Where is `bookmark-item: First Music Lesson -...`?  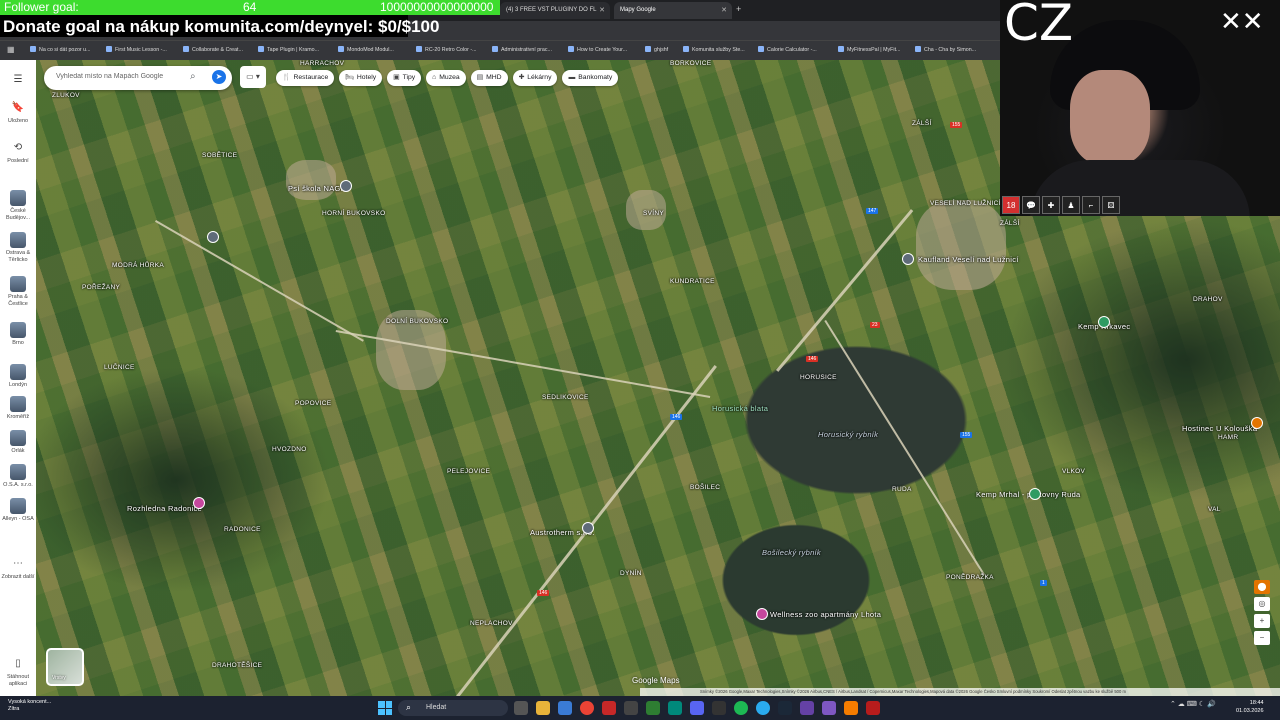 bookmark-item: First Music Lesson -... is located at coordinates (136, 49).